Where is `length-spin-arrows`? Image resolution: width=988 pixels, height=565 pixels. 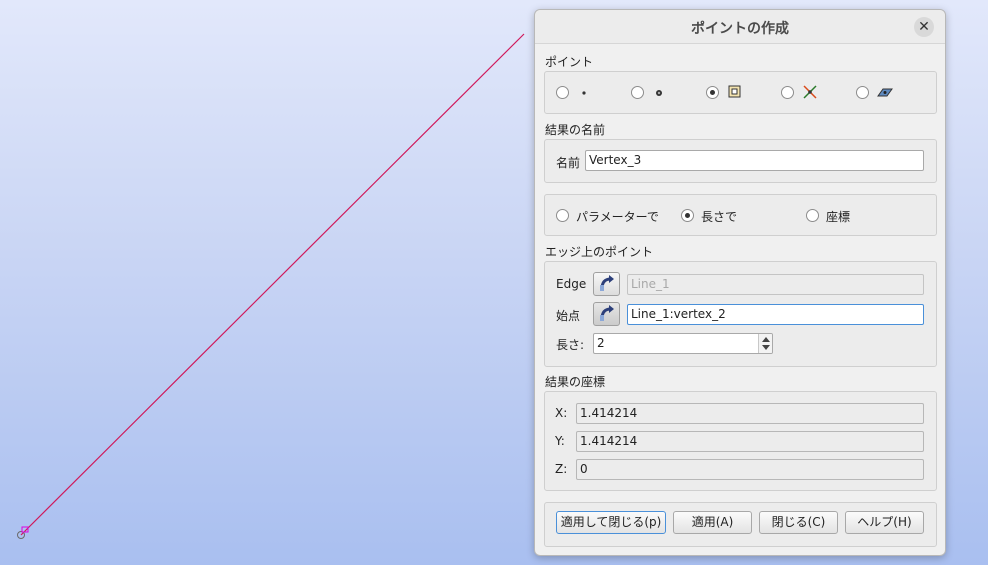 length-spin-arrows is located at coordinates (765, 343).